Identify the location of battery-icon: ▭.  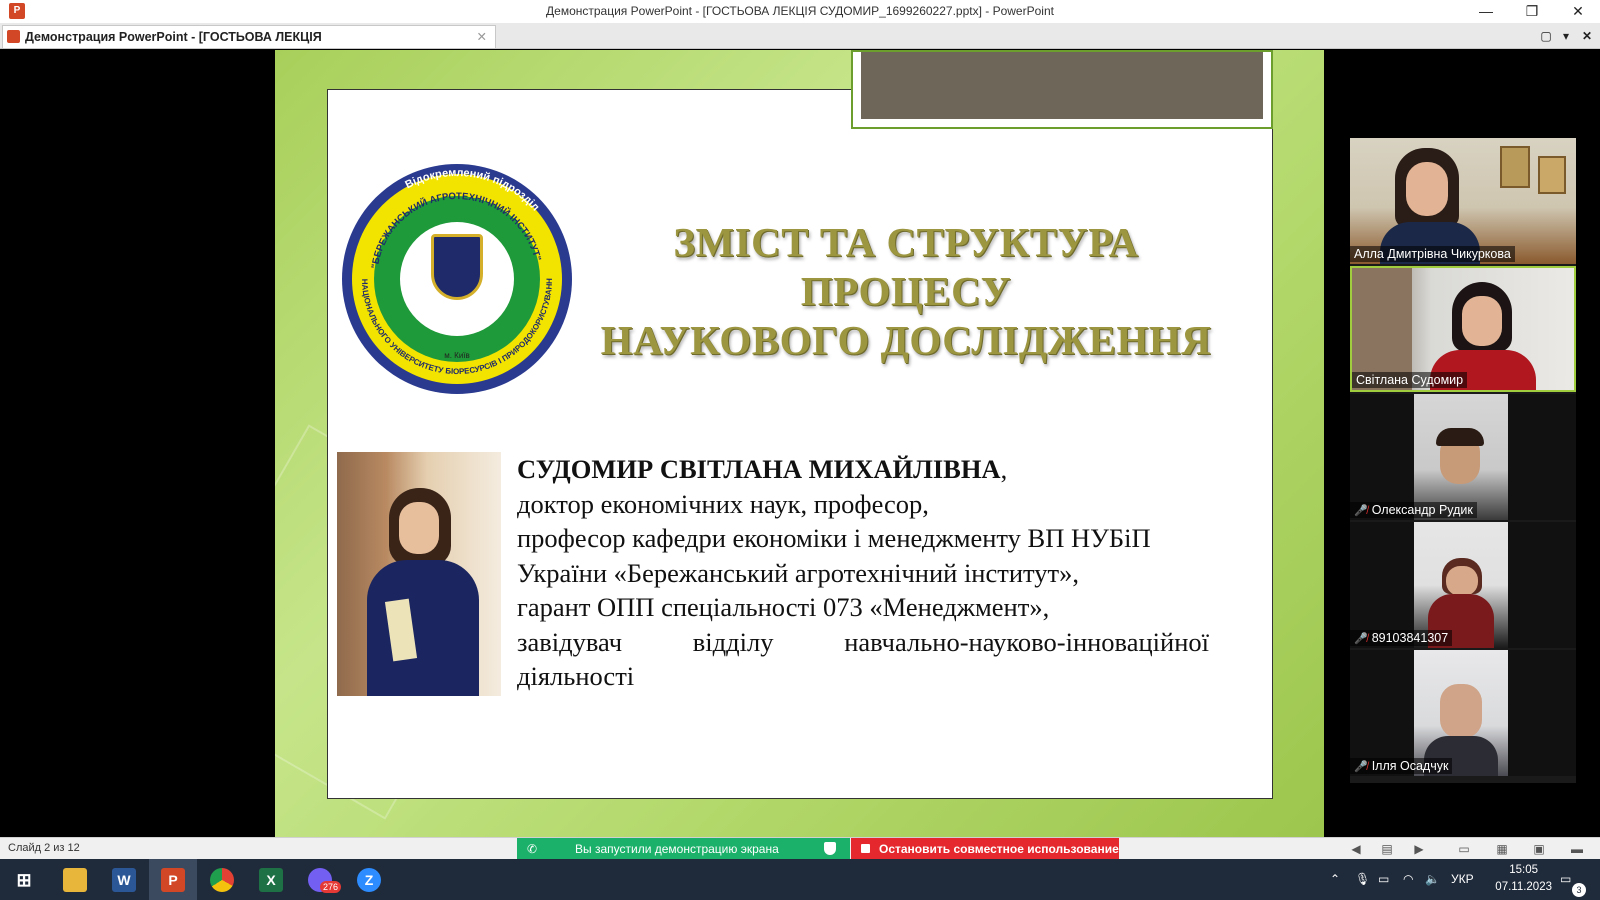
(1383, 879).